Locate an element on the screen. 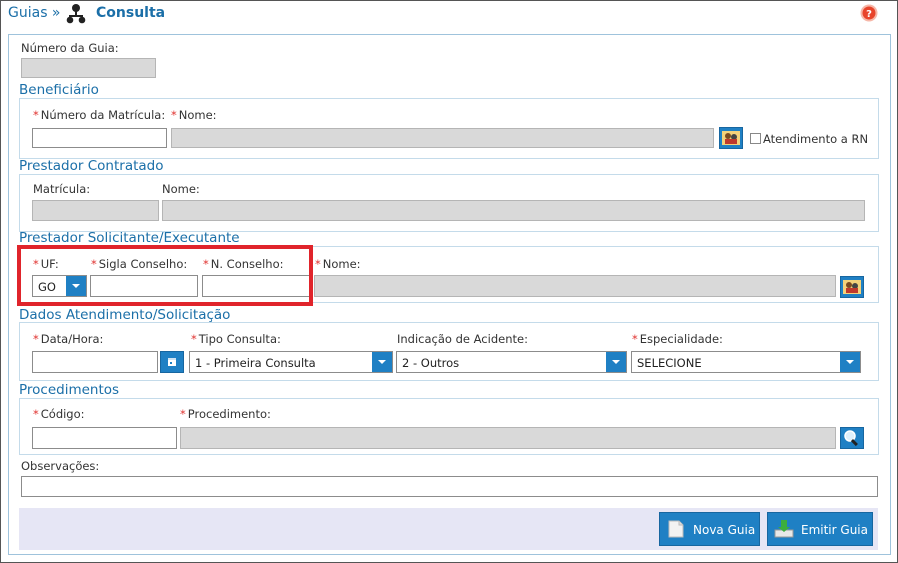  matricula-label: * Número da Matrícula: is located at coordinates (99, 115).